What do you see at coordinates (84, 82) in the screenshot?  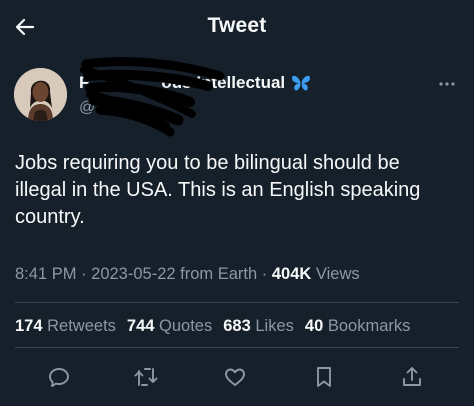 I see `author-name-start: F` at bounding box center [84, 82].